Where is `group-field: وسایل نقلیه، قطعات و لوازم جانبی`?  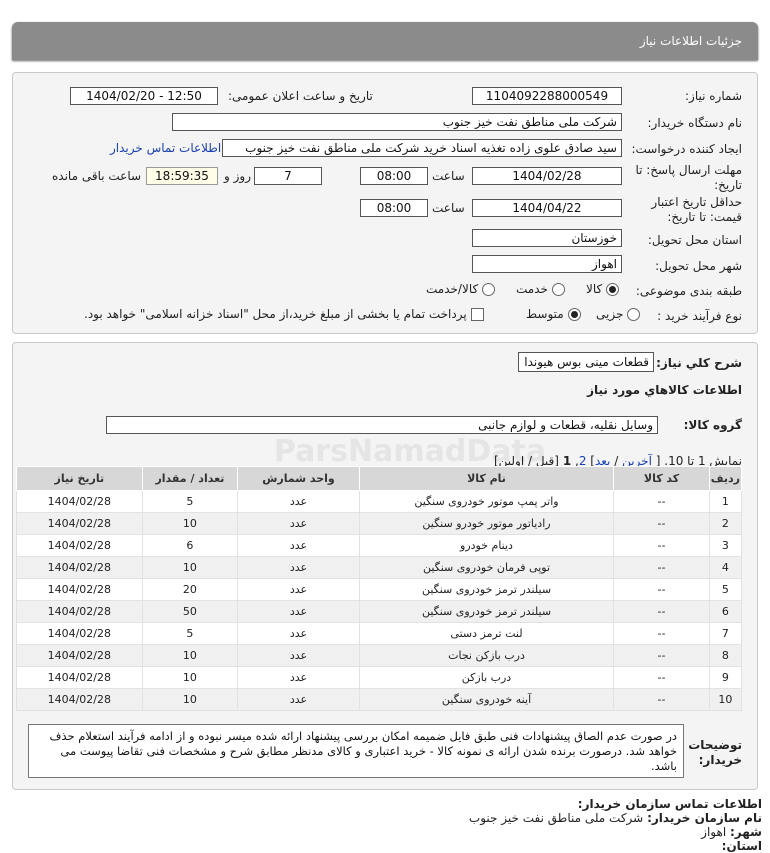
group-field: وسایل نقلیه، قطعات و لوازم جانبی is located at coordinates (382, 425).